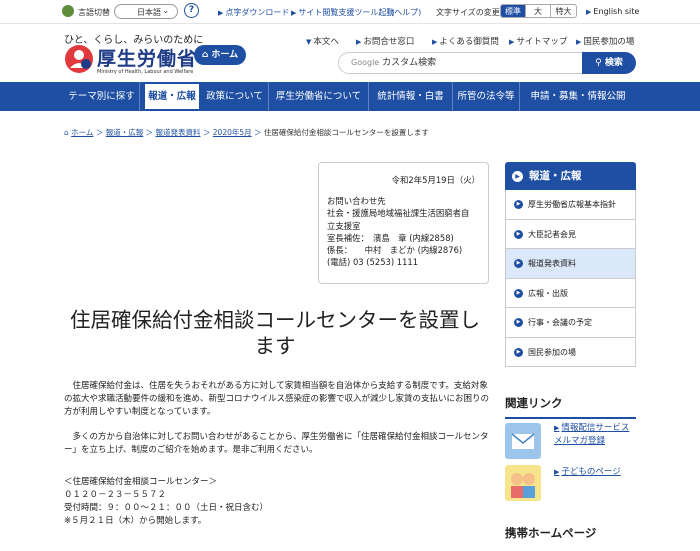 The height and width of the screenshot is (551, 700). What do you see at coordinates (356, 201) in the screenshot?
I see `contact-heading: お問い合わせ先` at bounding box center [356, 201].